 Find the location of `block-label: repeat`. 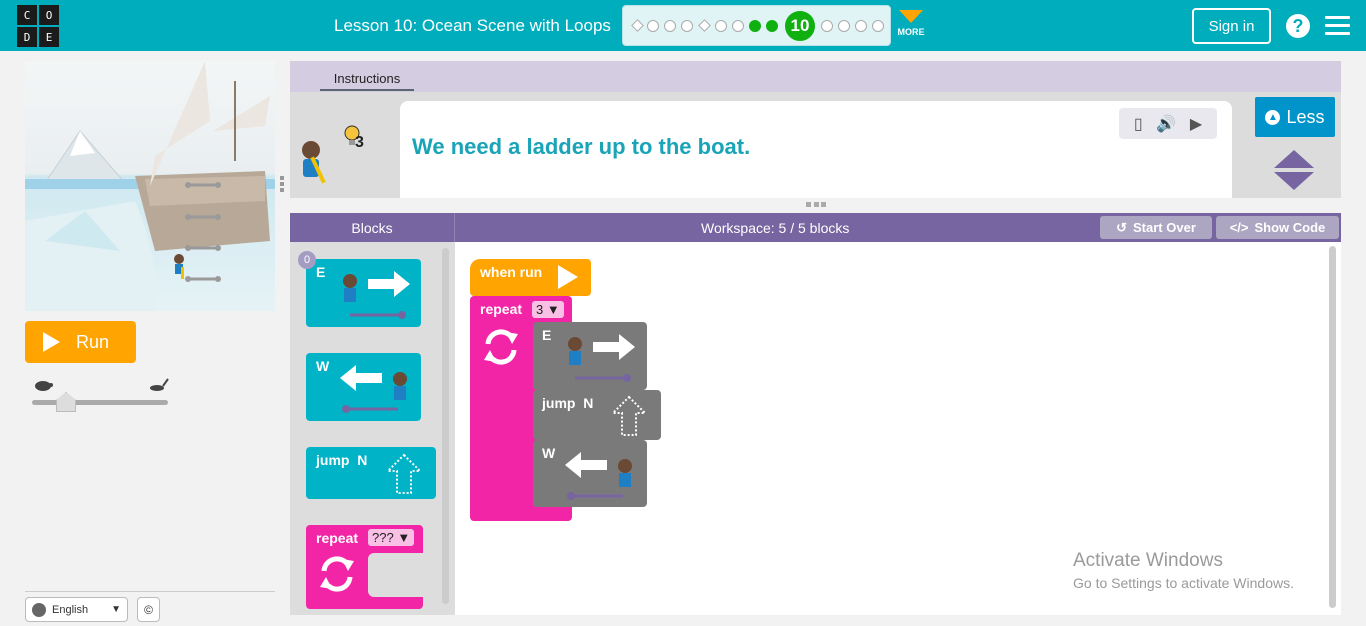

block-label: repeat is located at coordinates (501, 309).